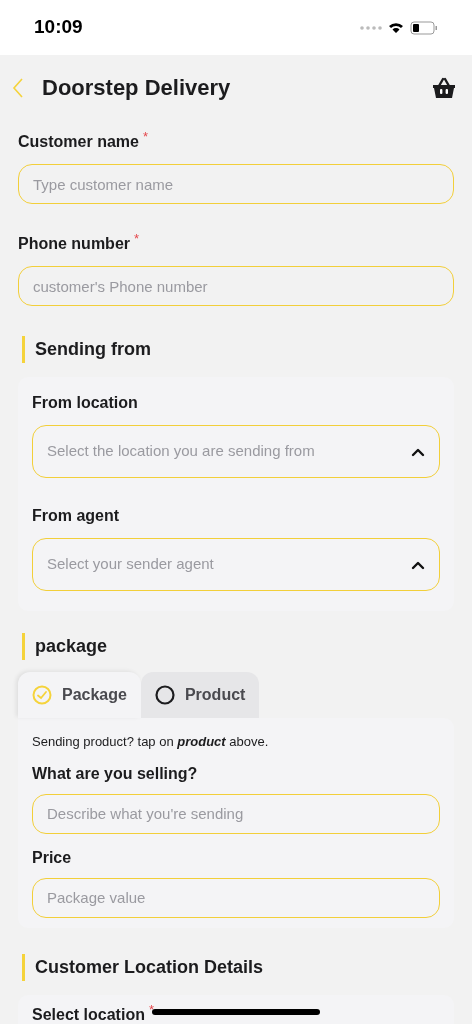  I want to click on wifi-icon, so click(396, 27).